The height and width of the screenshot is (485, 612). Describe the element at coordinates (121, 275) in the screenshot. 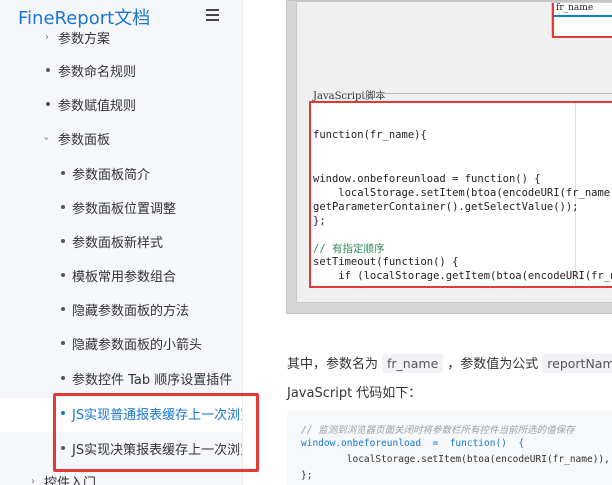

I see `sidebar-item-common-params: 模板常用参数组合` at that location.